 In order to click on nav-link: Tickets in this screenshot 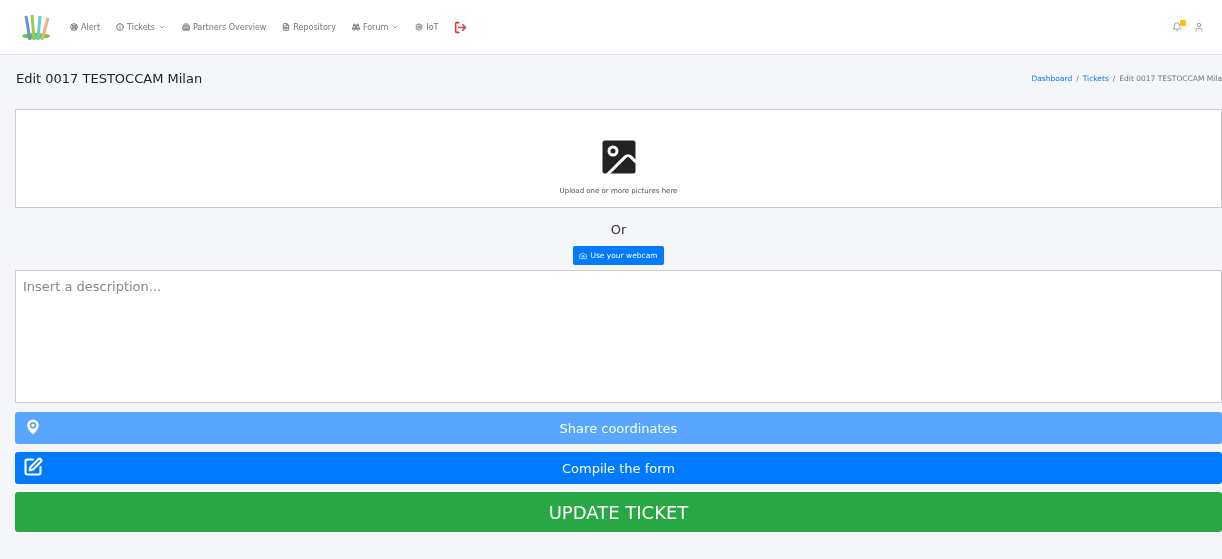, I will do `click(141, 27)`.